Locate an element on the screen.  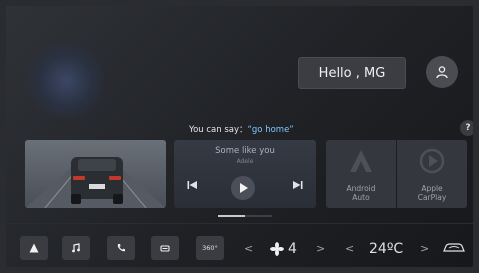
user-icon is located at coordinates (442, 72).